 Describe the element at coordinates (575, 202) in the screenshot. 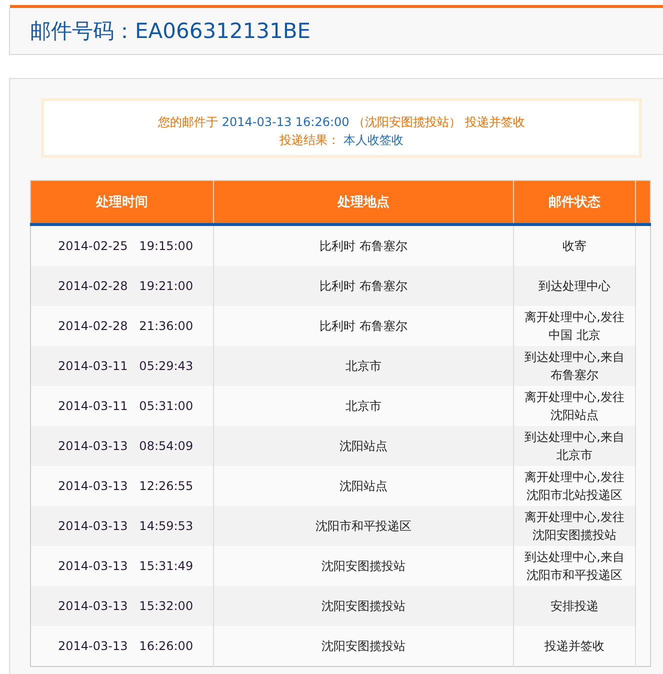

I see `column-header: 邮件状态` at that location.